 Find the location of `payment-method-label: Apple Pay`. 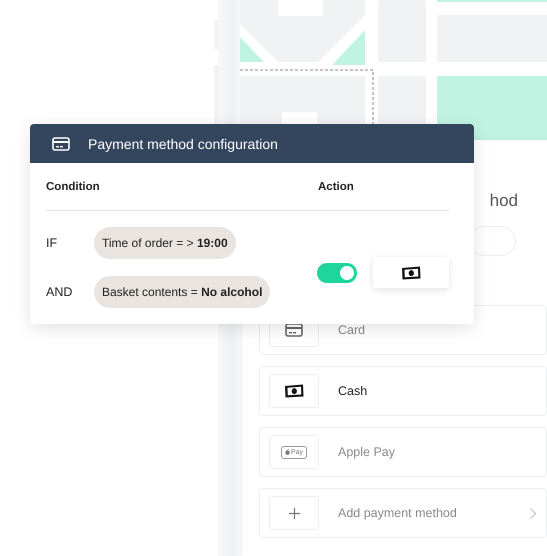

payment-method-label: Apple Pay is located at coordinates (366, 452).